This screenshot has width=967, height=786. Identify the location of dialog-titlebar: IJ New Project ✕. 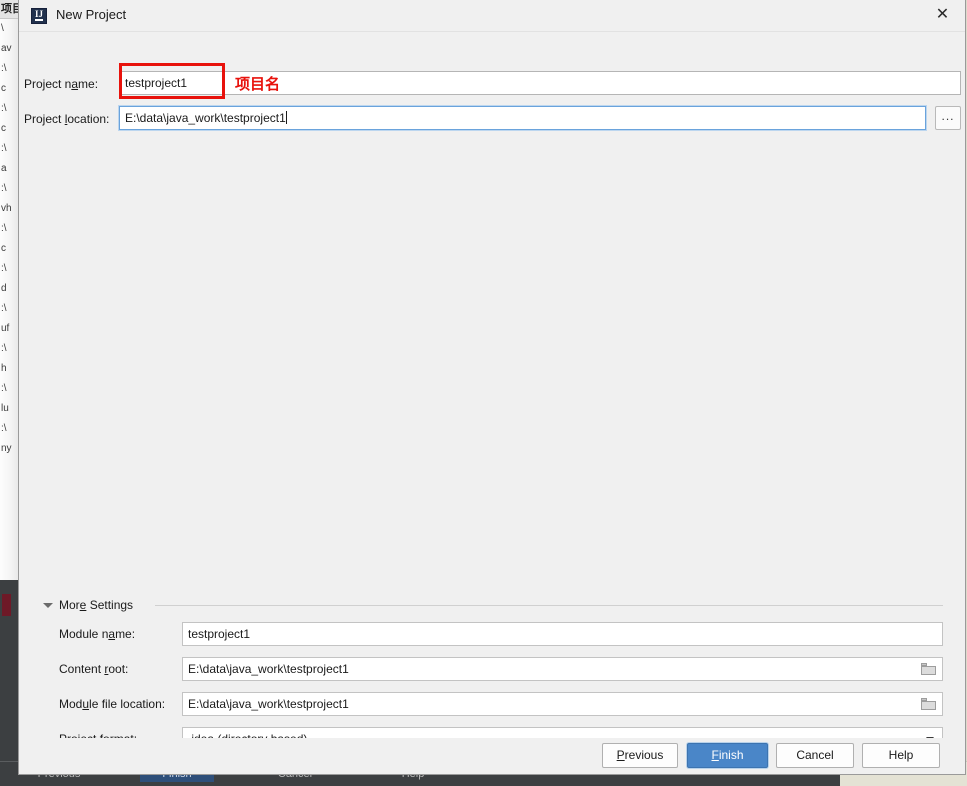
(492, 16).